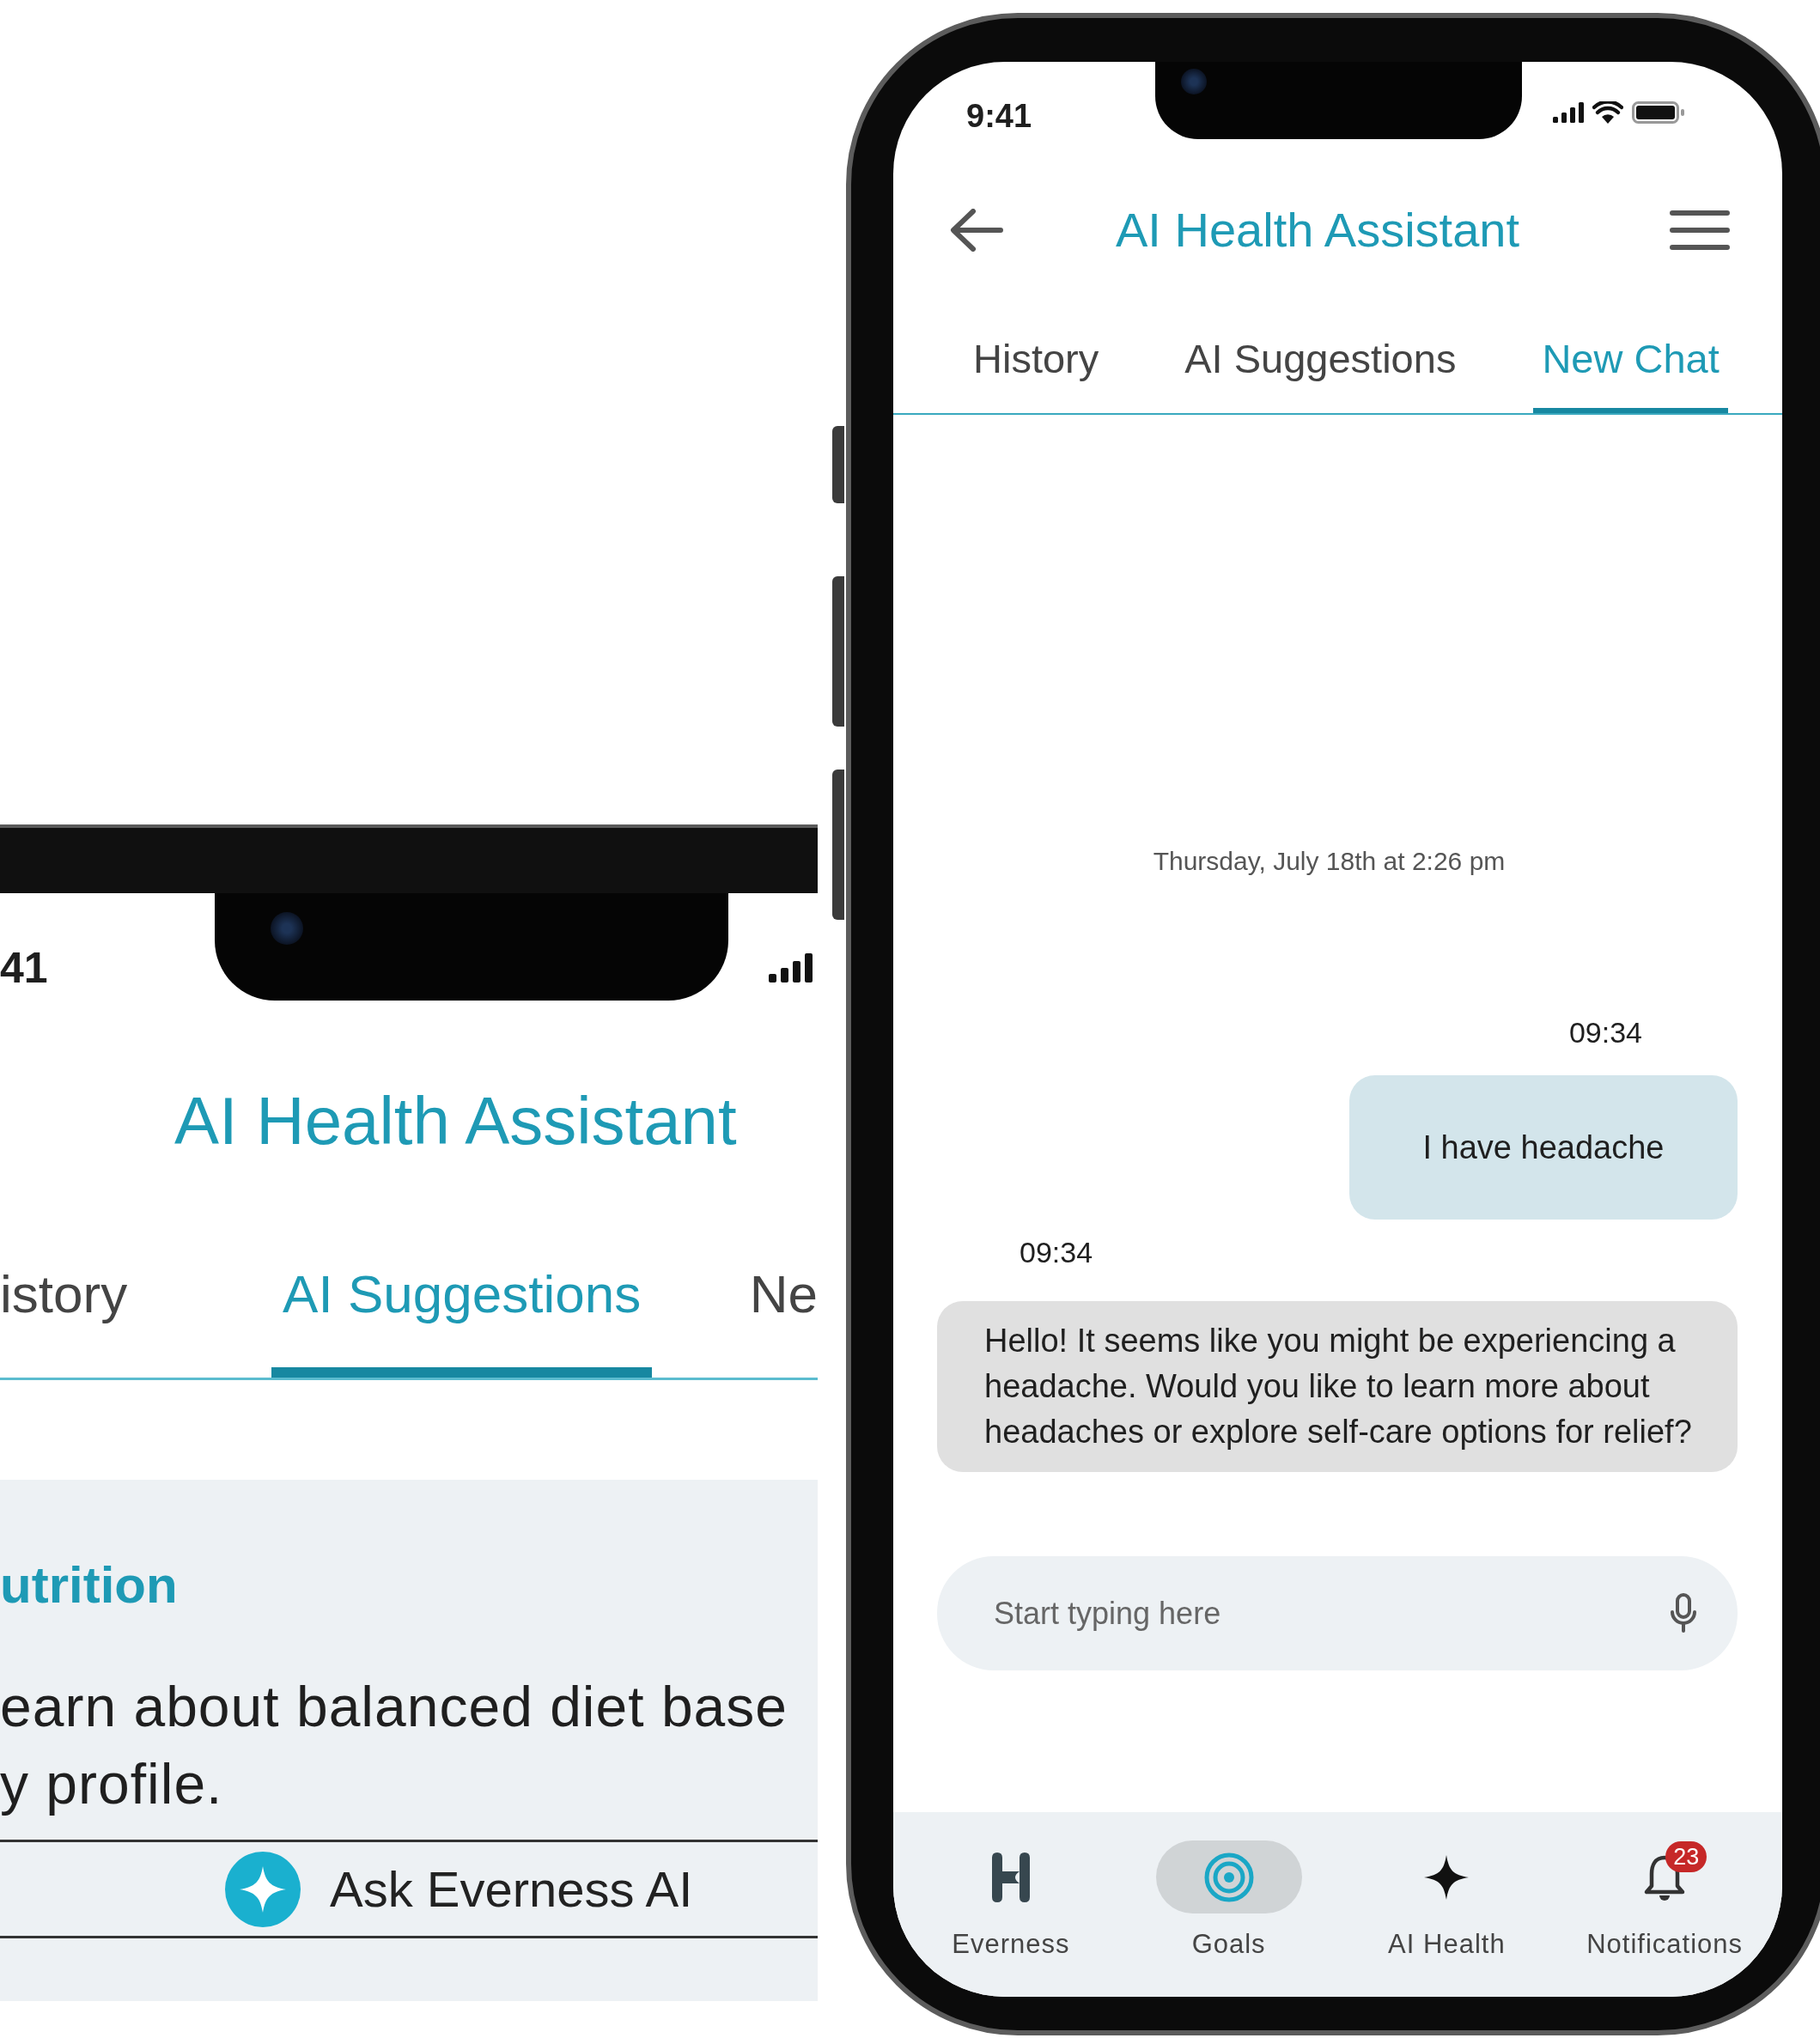 The height and width of the screenshot is (2038, 1820). I want to click on nav-label: Notifications, so click(1665, 1945).